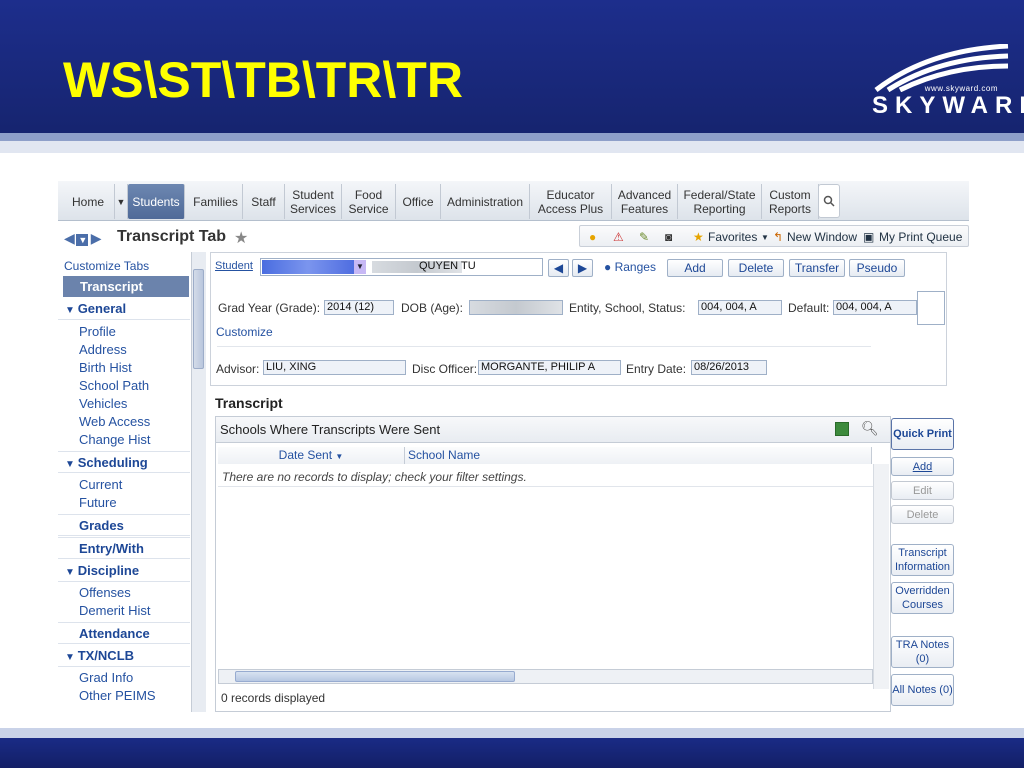 The image size is (1024, 768). What do you see at coordinates (922, 690) in the screenshot?
I see `all-notes-button: All Notes (0)` at bounding box center [922, 690].